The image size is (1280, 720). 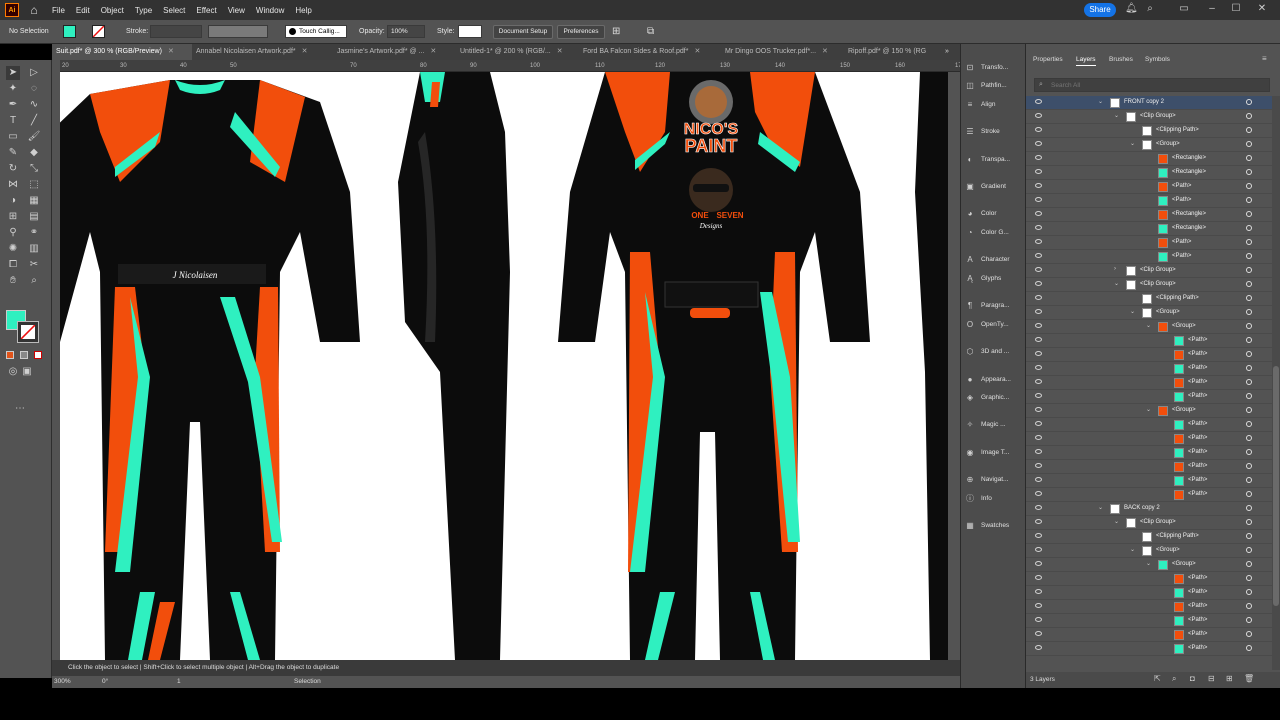 What do you see at coordinates (206, 10) in the screenshot?
I see `menu-effect: Effect` at bounding box center [206, 10].